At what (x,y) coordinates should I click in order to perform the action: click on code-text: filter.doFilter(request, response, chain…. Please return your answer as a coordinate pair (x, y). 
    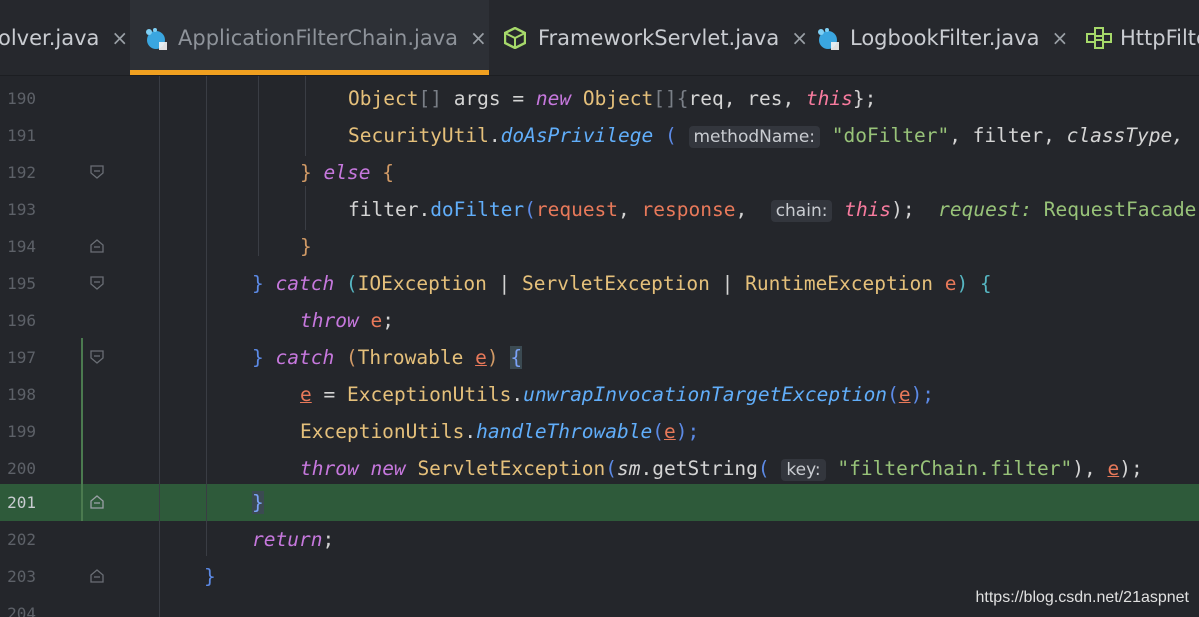
    Looking at the image, I should click on (772, 210).